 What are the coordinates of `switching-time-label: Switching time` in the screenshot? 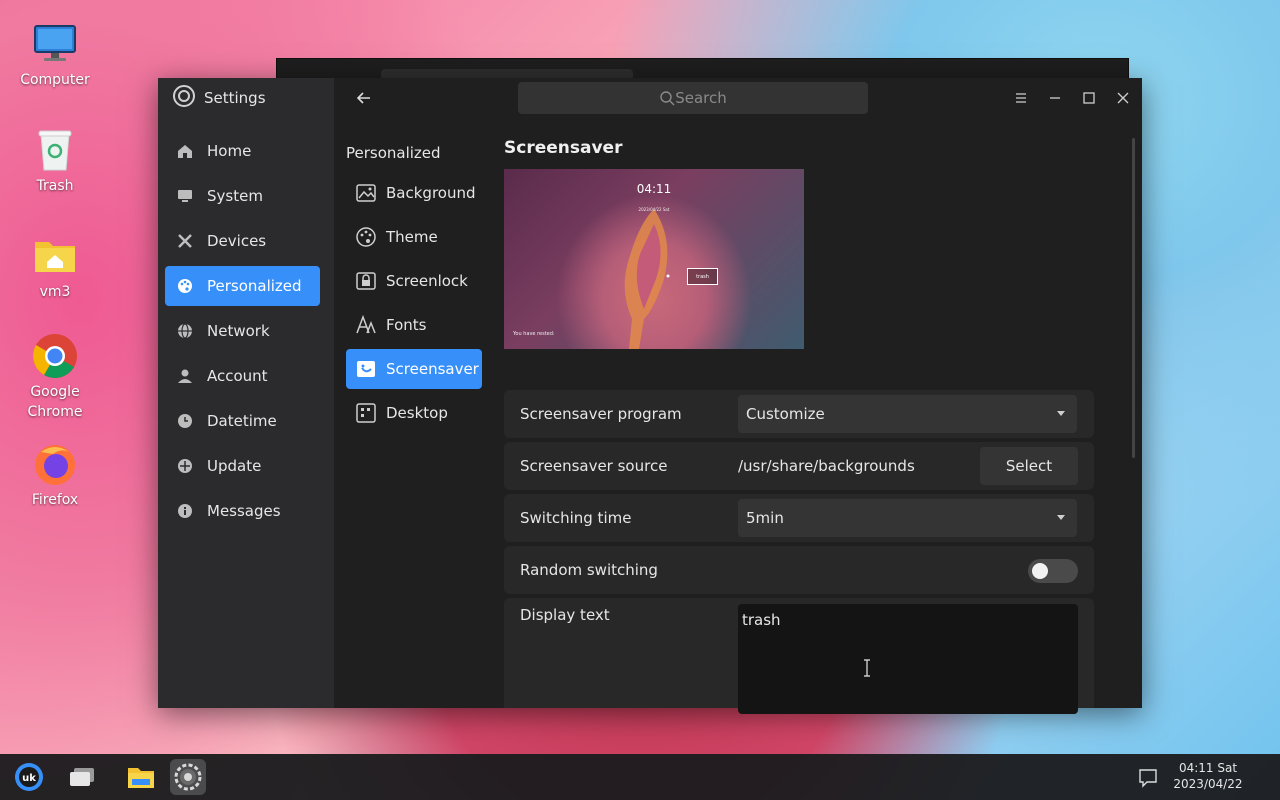 It's located at (576, 518).